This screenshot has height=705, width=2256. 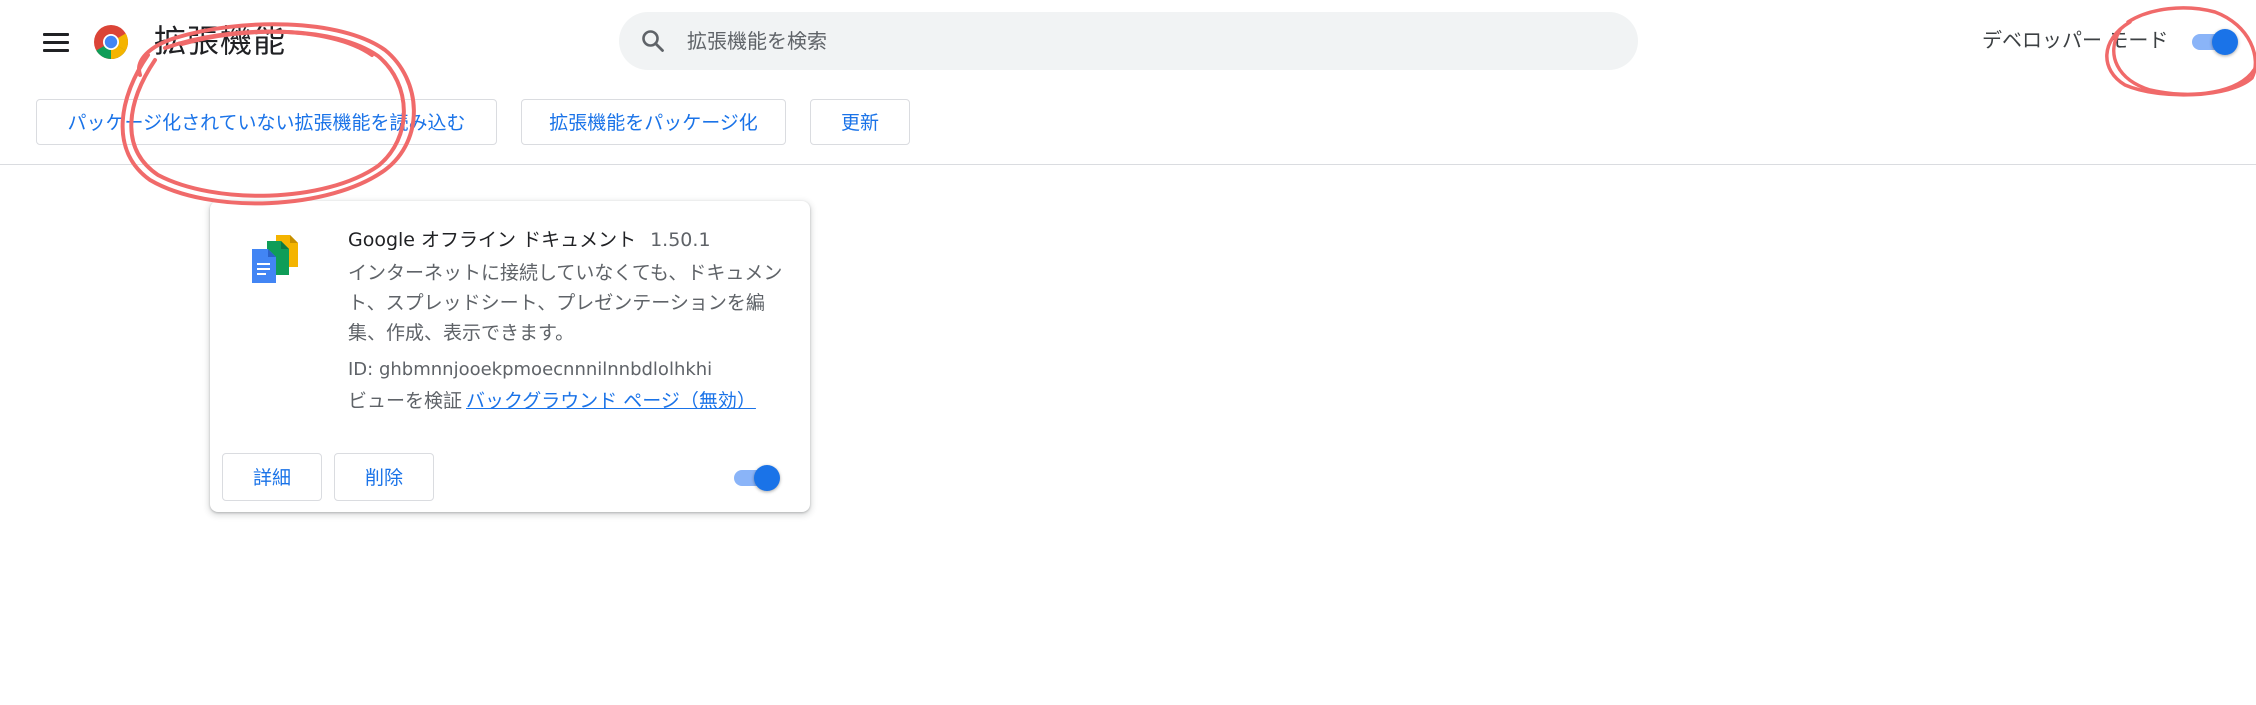 I want to click on background-page-link: バックグラウンド ページ（無効）, so click(x=611, y=401).